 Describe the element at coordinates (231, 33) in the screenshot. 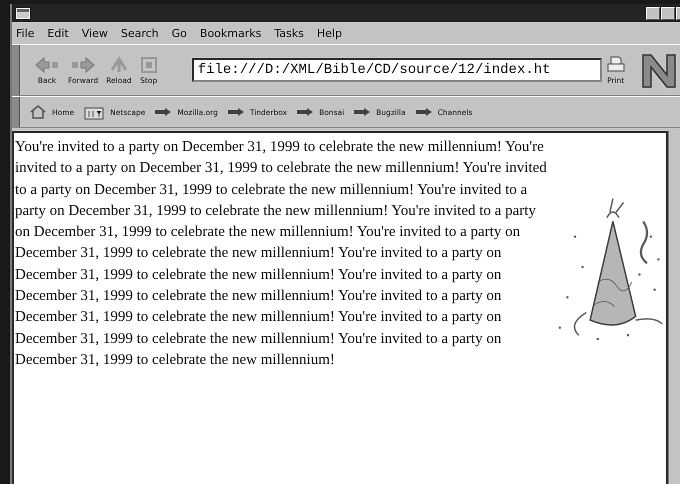

I see `menu-item: Bookmarks` at that location.